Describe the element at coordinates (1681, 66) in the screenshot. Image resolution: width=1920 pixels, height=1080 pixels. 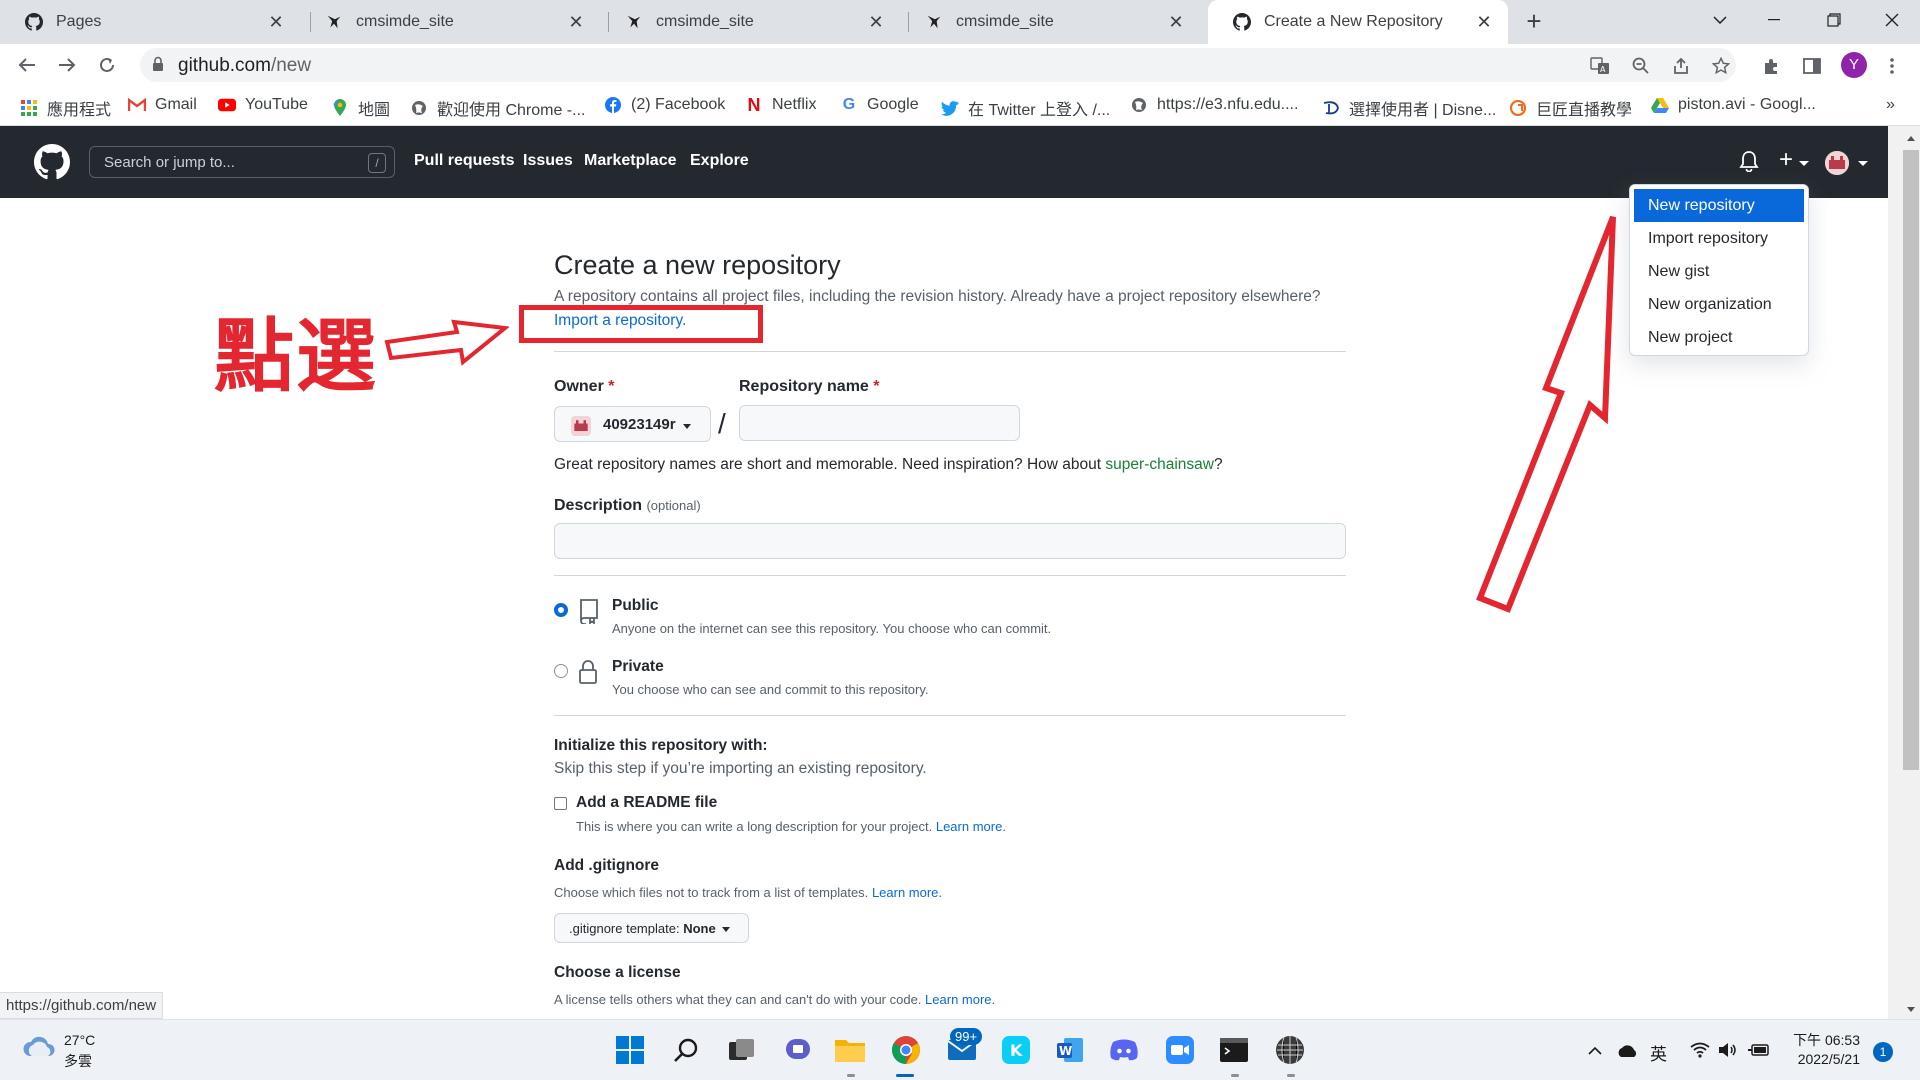
I see `share-icon` at that location.